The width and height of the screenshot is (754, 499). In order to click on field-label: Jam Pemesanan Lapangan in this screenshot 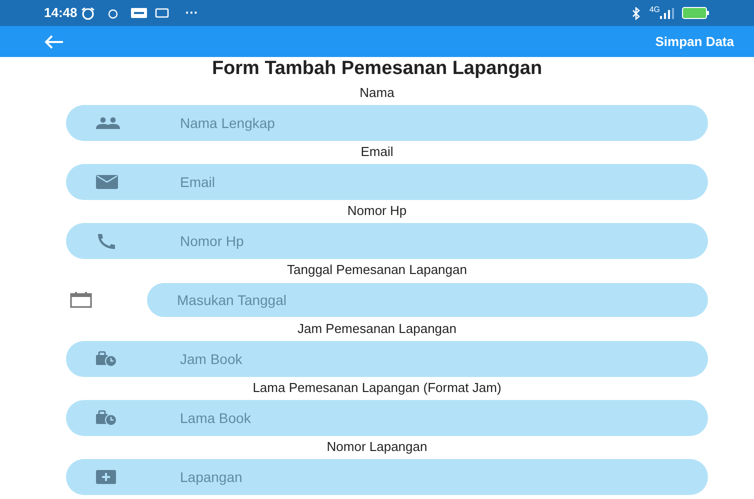, I will do `click(376, 329)`.